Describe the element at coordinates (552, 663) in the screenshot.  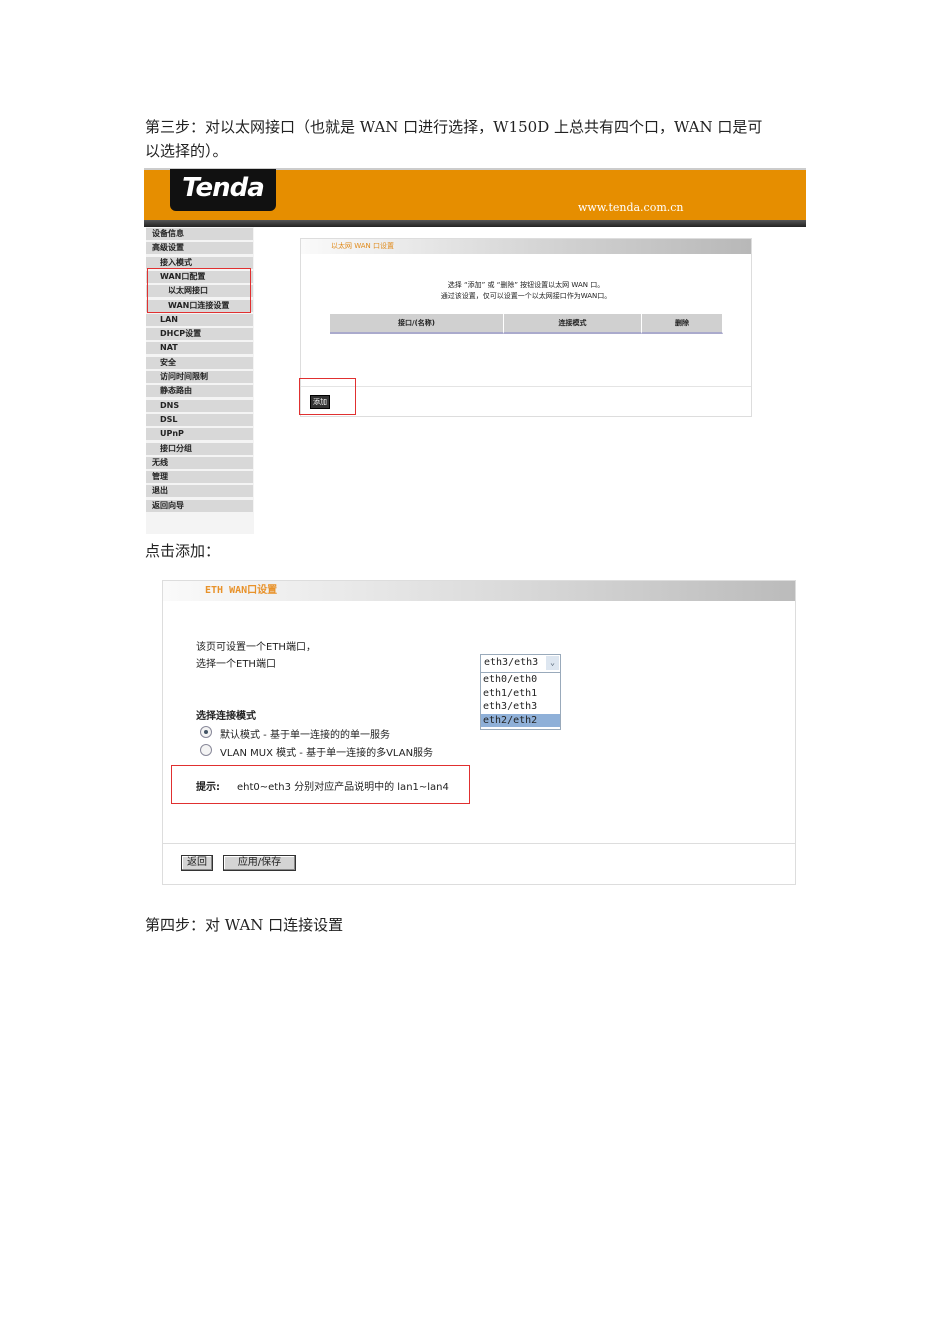
I see `chevron-down-icon: ⌄` at that location.